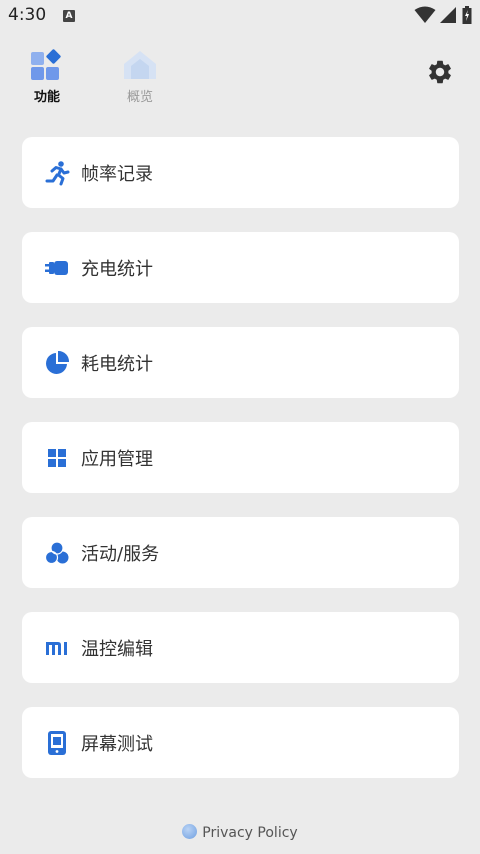  I want to click on menu-item-thermal-edit: 温控编辑, so click(240, 647).